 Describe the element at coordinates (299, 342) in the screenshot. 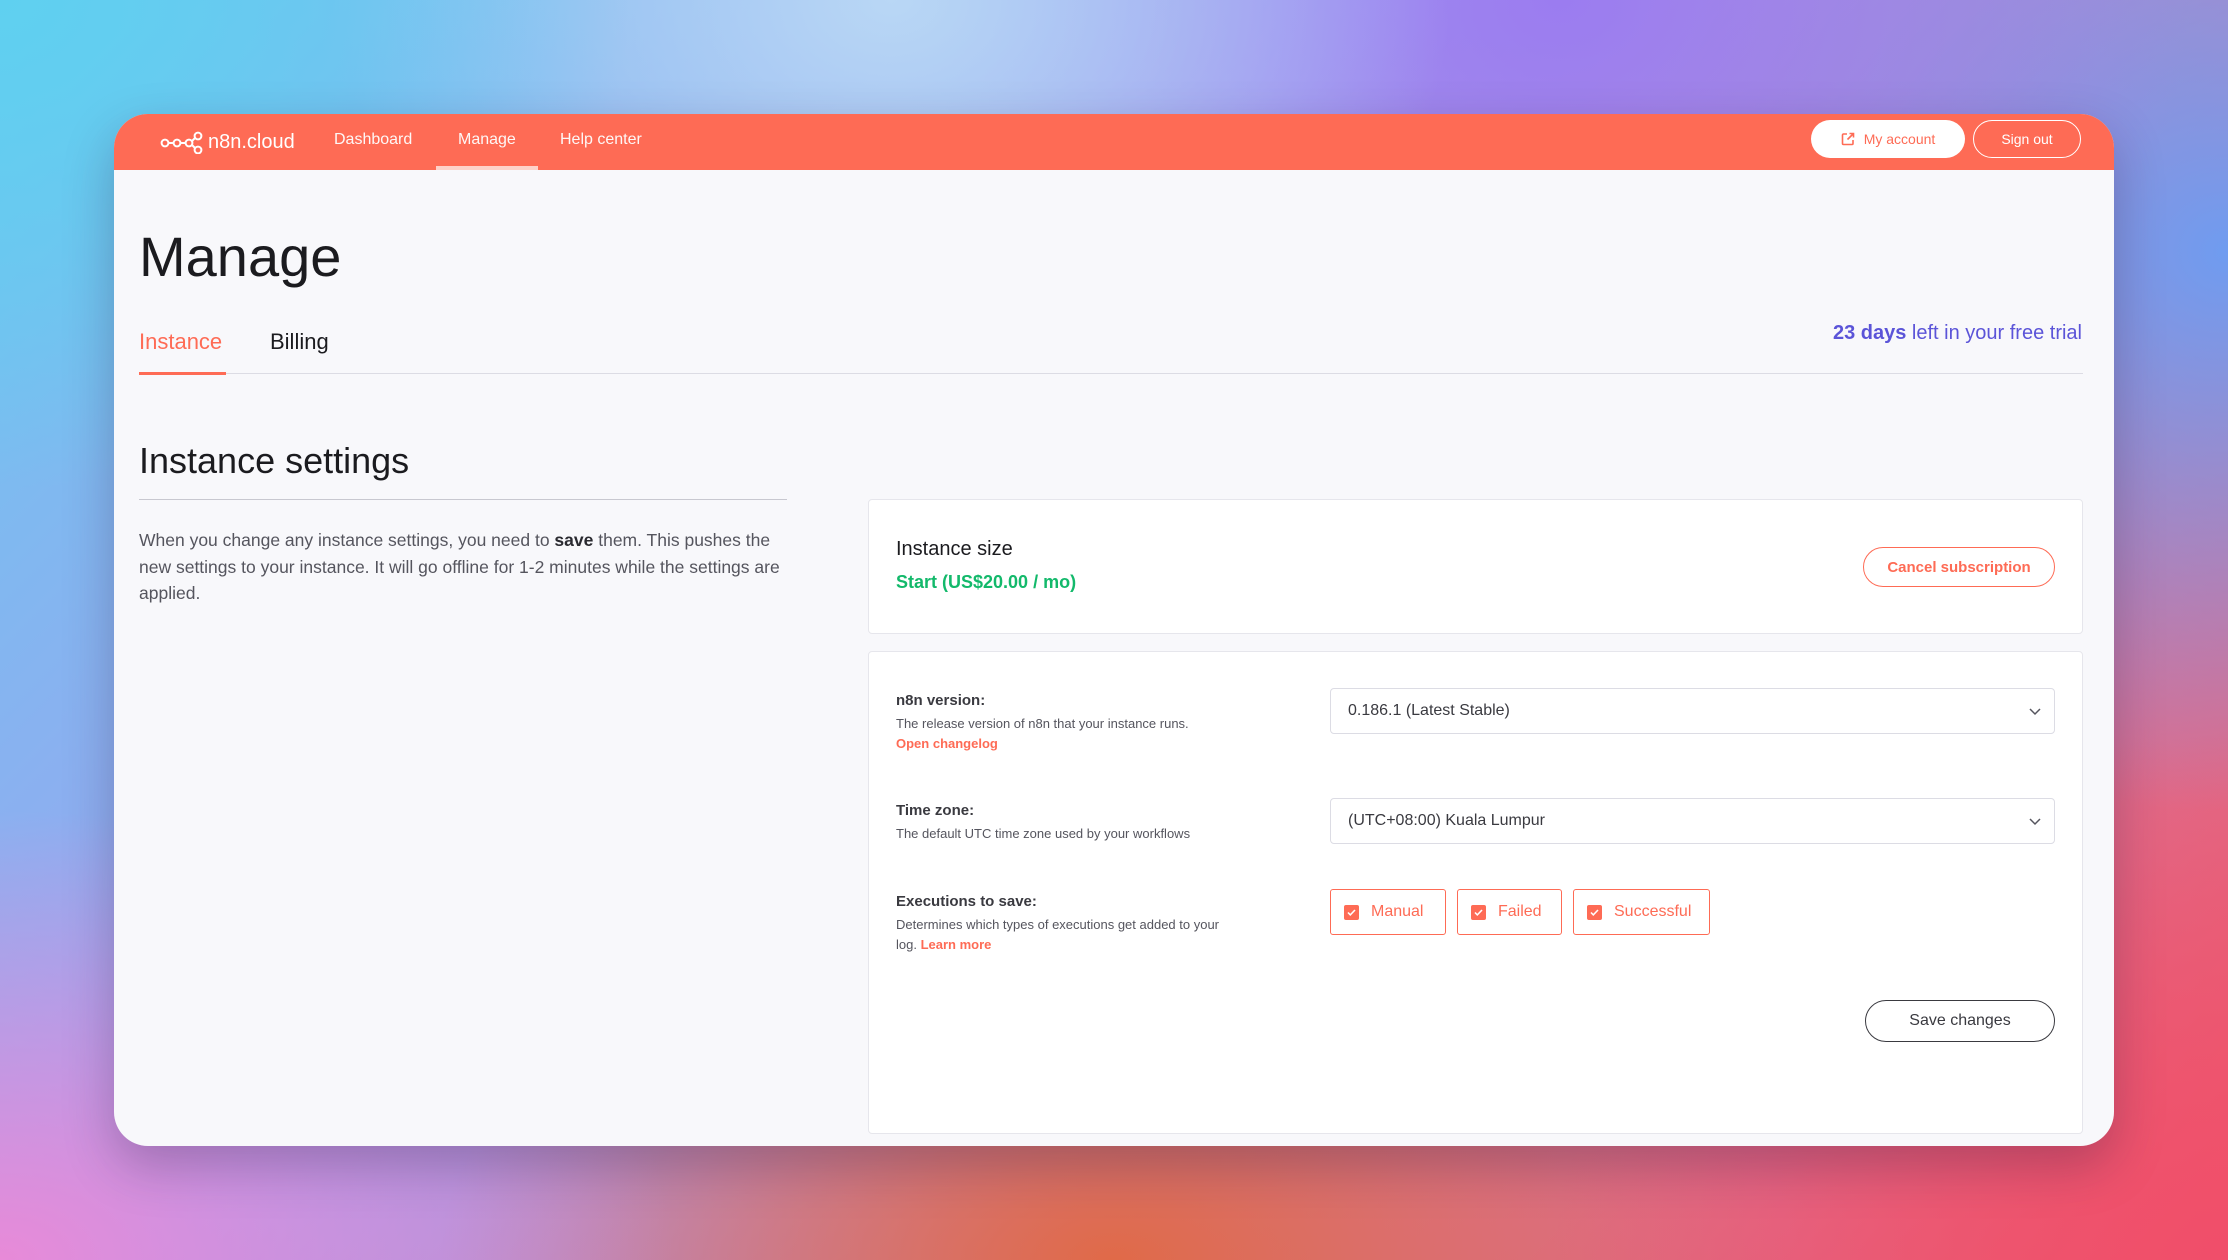

I see `tab-billing: Billing` at that location.